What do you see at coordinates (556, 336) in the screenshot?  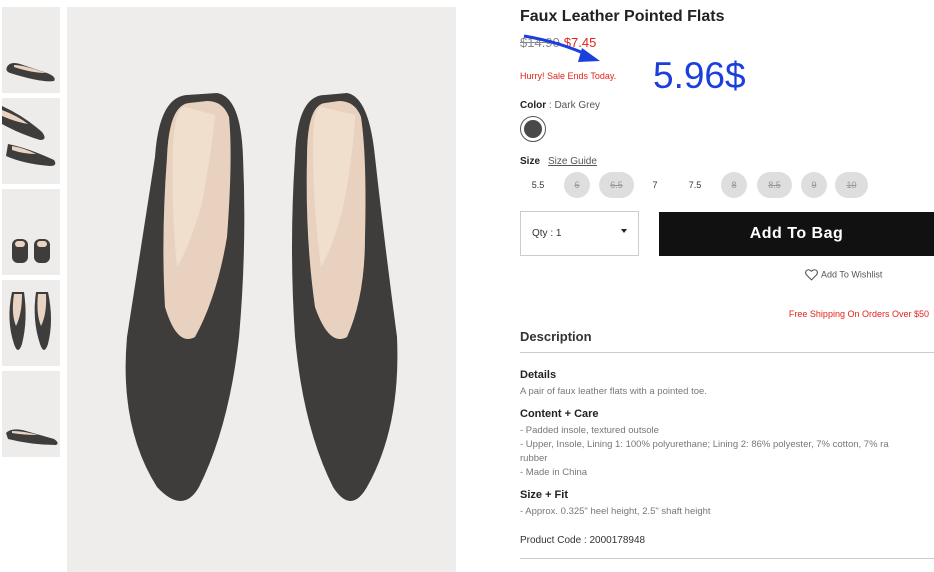 I see `description-heading: Description` at bounding box center [556, 336].